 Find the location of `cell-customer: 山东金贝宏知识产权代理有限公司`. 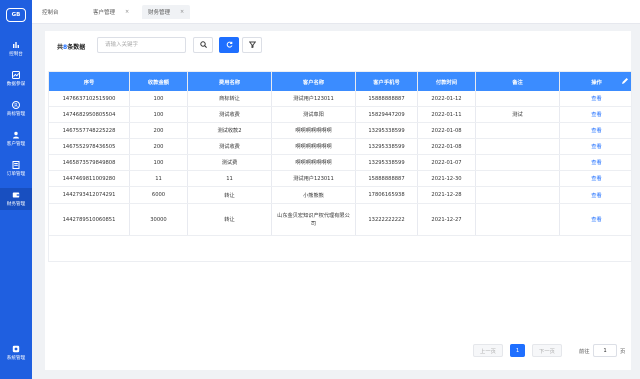

cell-customer: 山东金贝宏知识产权代理有限公司 is located at coordinates (314, 219).